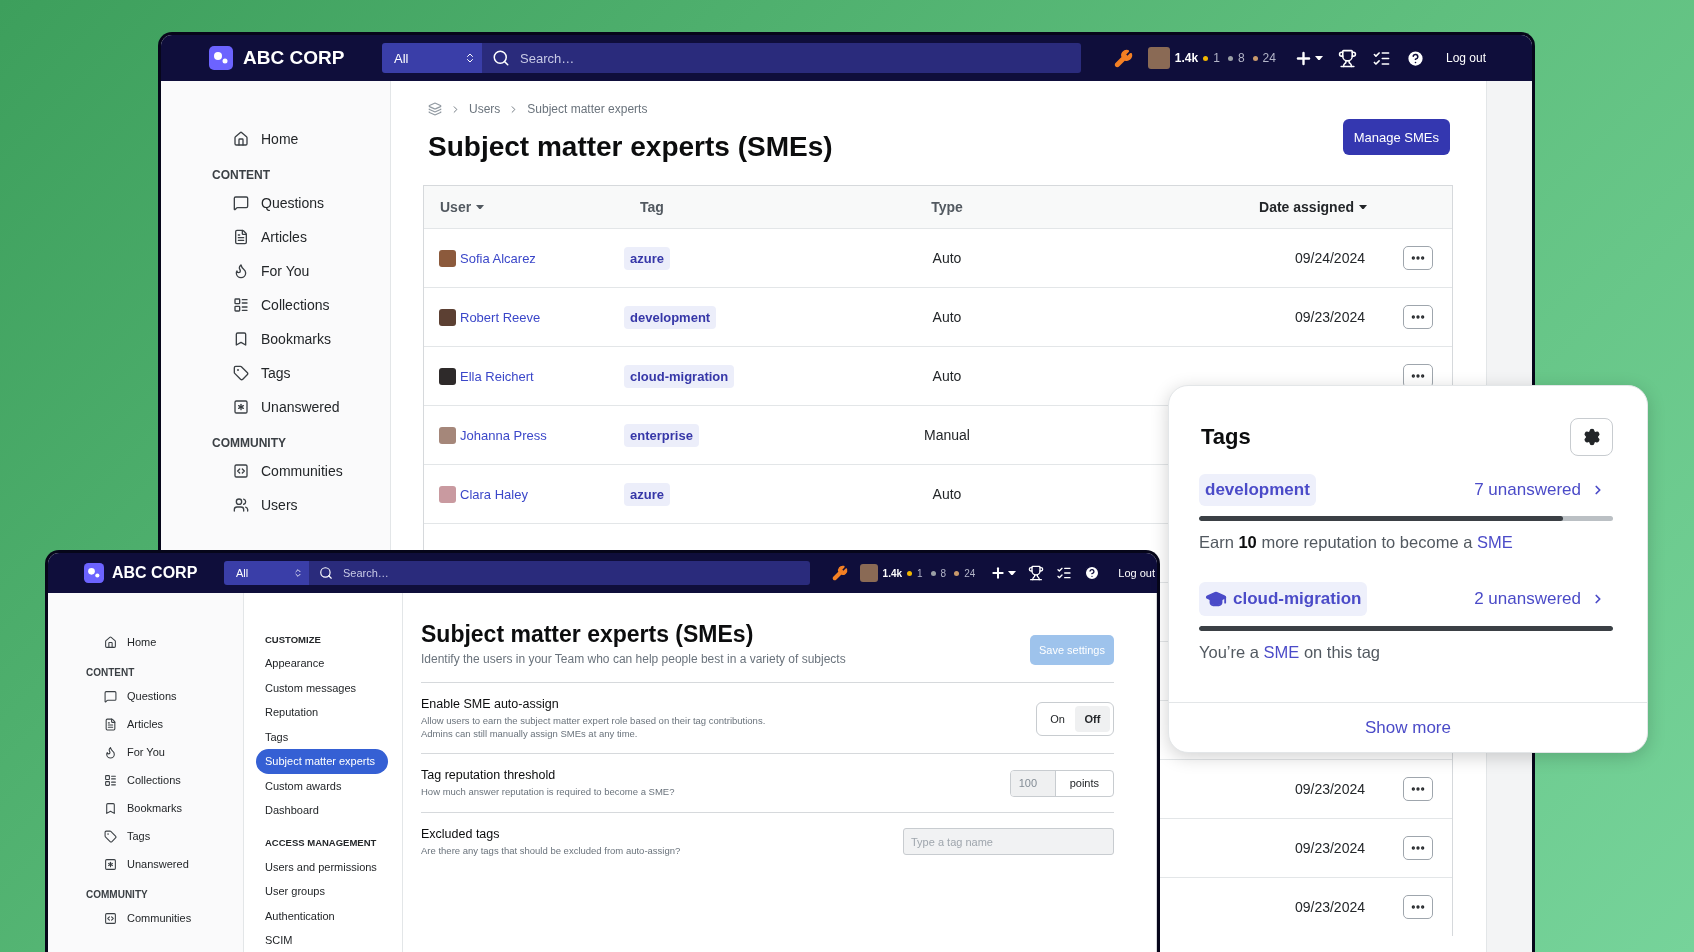  What do you see at coordinates (435, 109) in the screenshot?
I see `stack-icon` at bounding box center [435, 109].